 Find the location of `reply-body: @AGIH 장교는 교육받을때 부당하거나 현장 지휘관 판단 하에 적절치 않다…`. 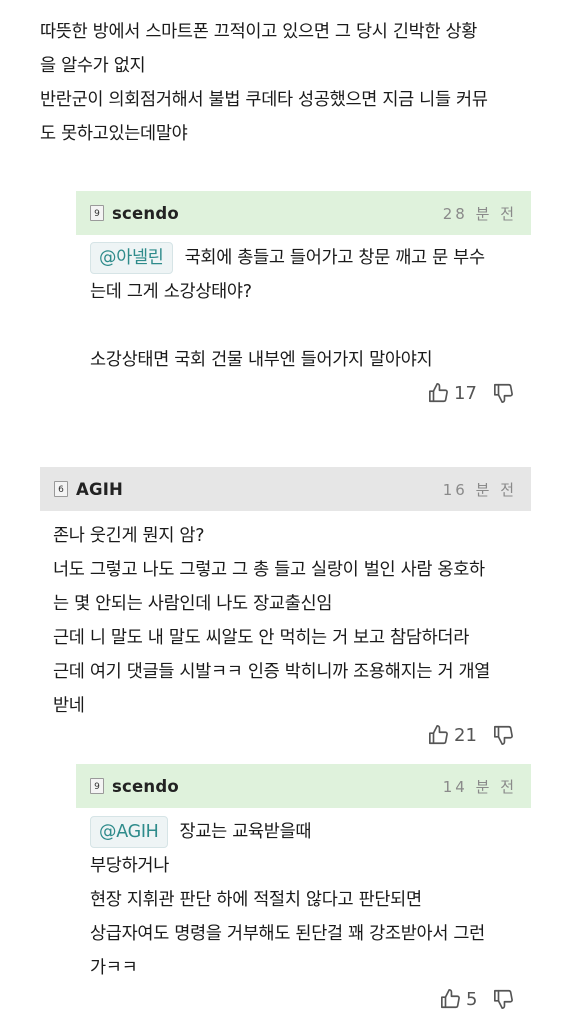

reply-body: @AGIH 장교는 교육받을때 부당하거나 현장 지휘관 판단 하에 적절치 않다… is located at coordinates (310, 900).